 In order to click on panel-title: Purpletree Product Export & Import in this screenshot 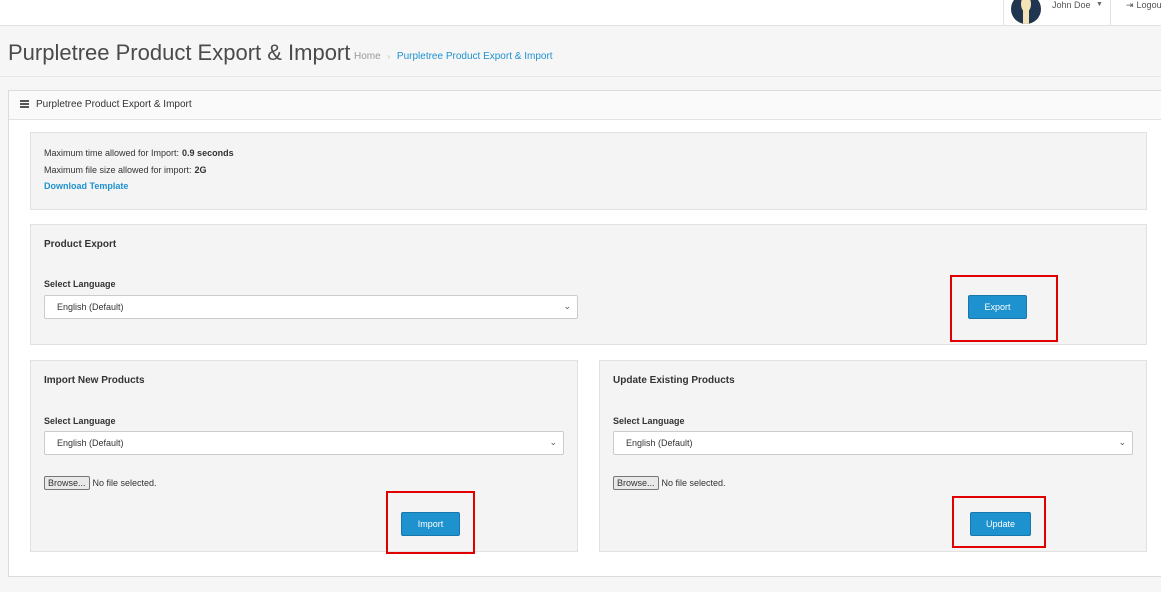, I will do `click(114, 104)`.